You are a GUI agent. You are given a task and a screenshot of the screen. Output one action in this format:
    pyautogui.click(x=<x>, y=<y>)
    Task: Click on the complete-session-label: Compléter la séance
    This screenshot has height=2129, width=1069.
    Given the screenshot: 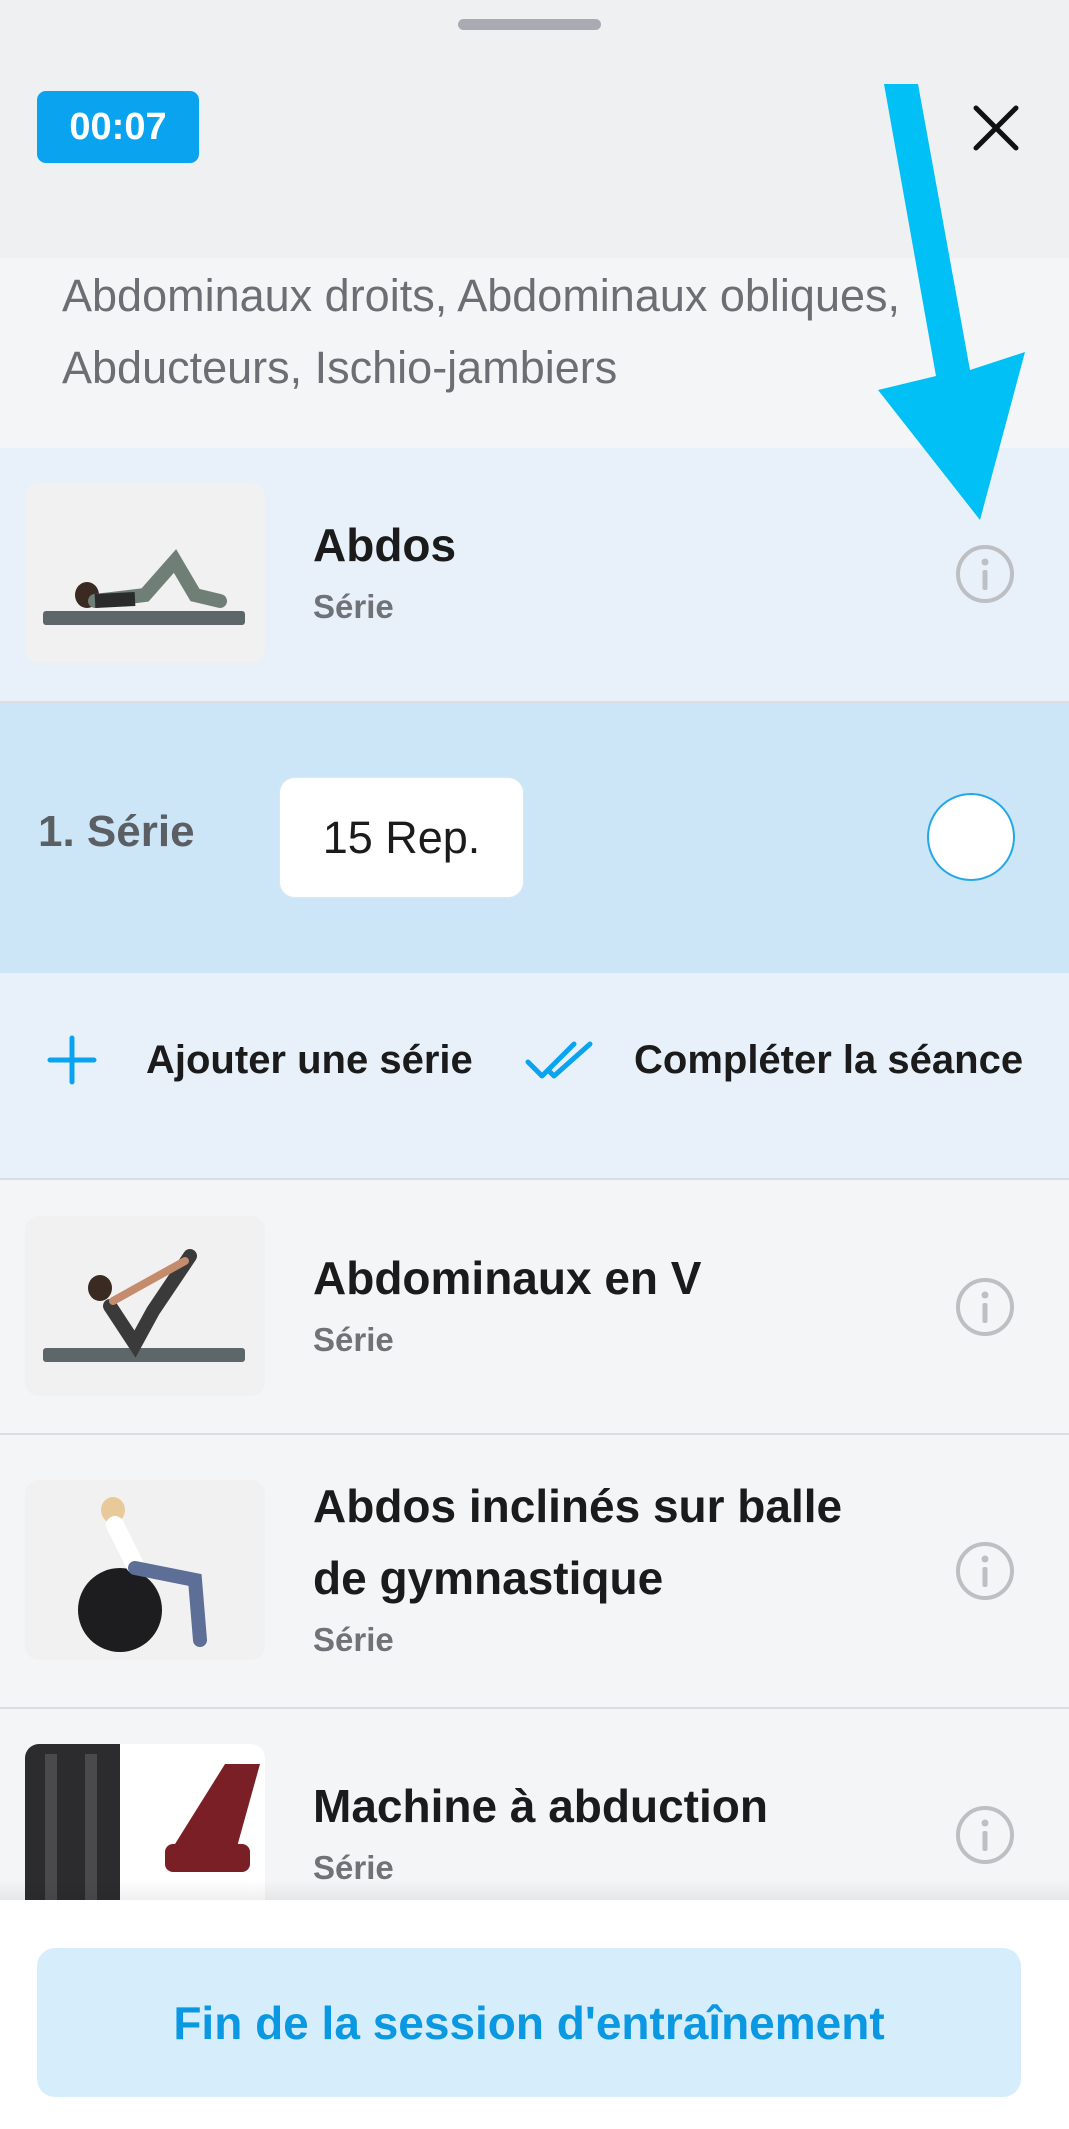 What is the action you would take?
    pyautogui.click(x=829, y=1059)
    